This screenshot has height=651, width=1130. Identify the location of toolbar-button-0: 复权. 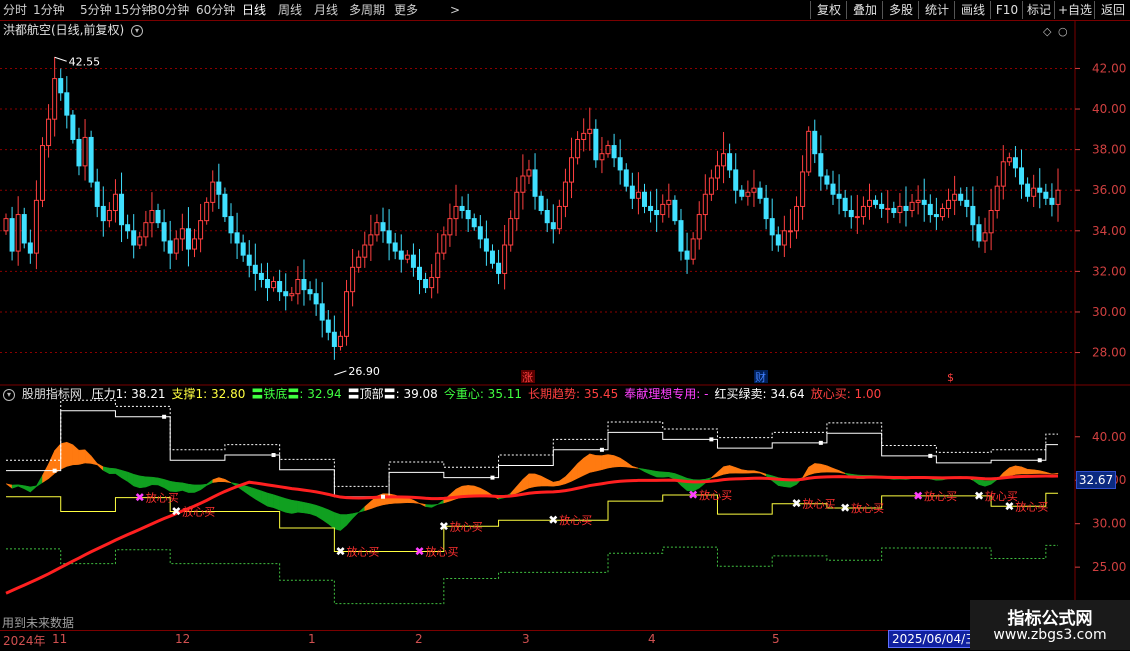
(828, 10).